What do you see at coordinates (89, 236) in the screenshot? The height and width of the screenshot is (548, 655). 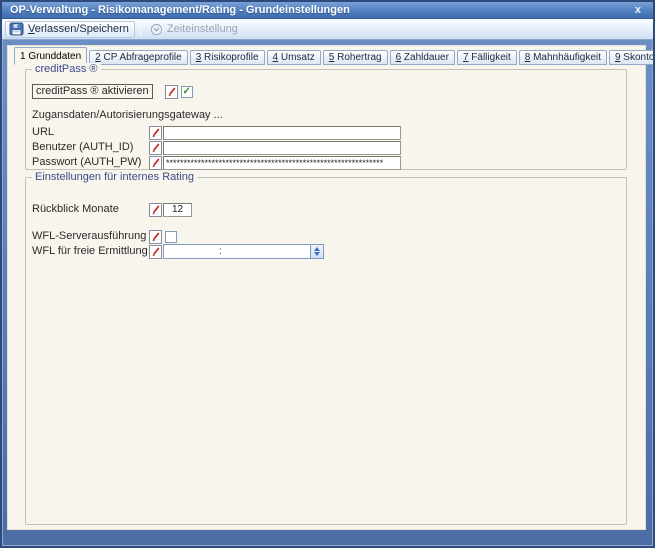 I see `wfl-server-label: WFL-Serverausführung` at bounding box center [89, 236].